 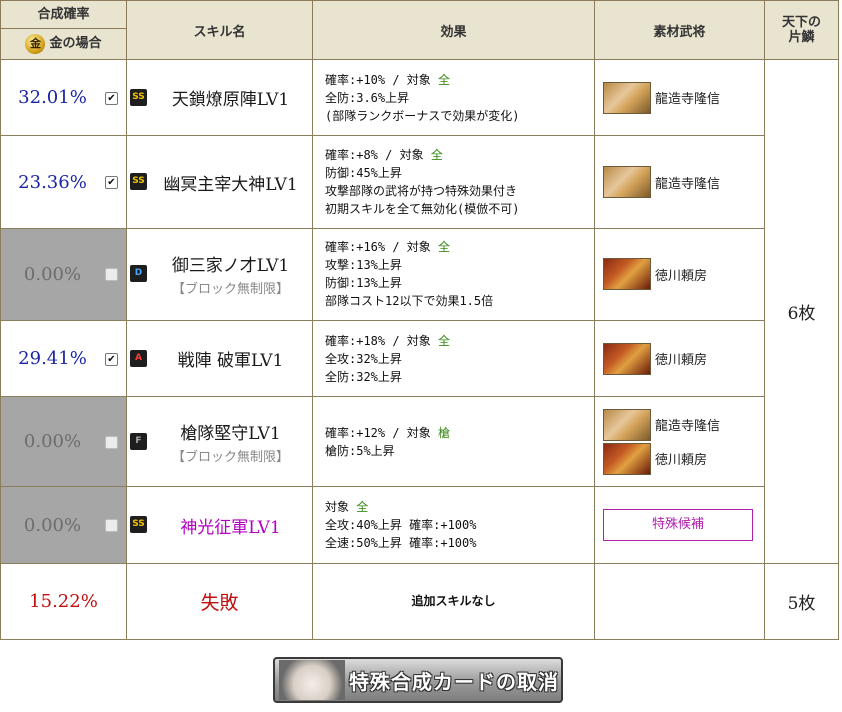 I want to click on material-cell: 龍造寺隆信 徳川頼房, so click(x=679, y=442).